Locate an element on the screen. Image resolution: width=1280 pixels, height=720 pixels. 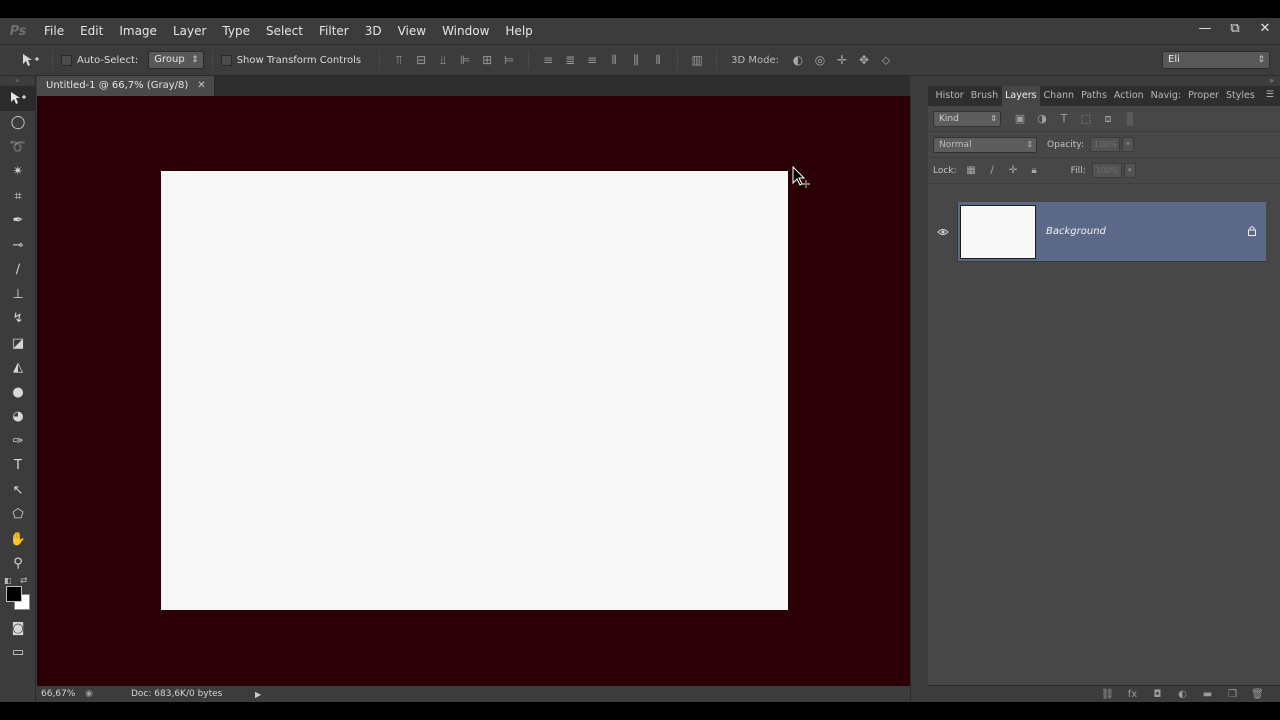
lasso-tool-icon: ➰ is located at coordinates (18, 147).